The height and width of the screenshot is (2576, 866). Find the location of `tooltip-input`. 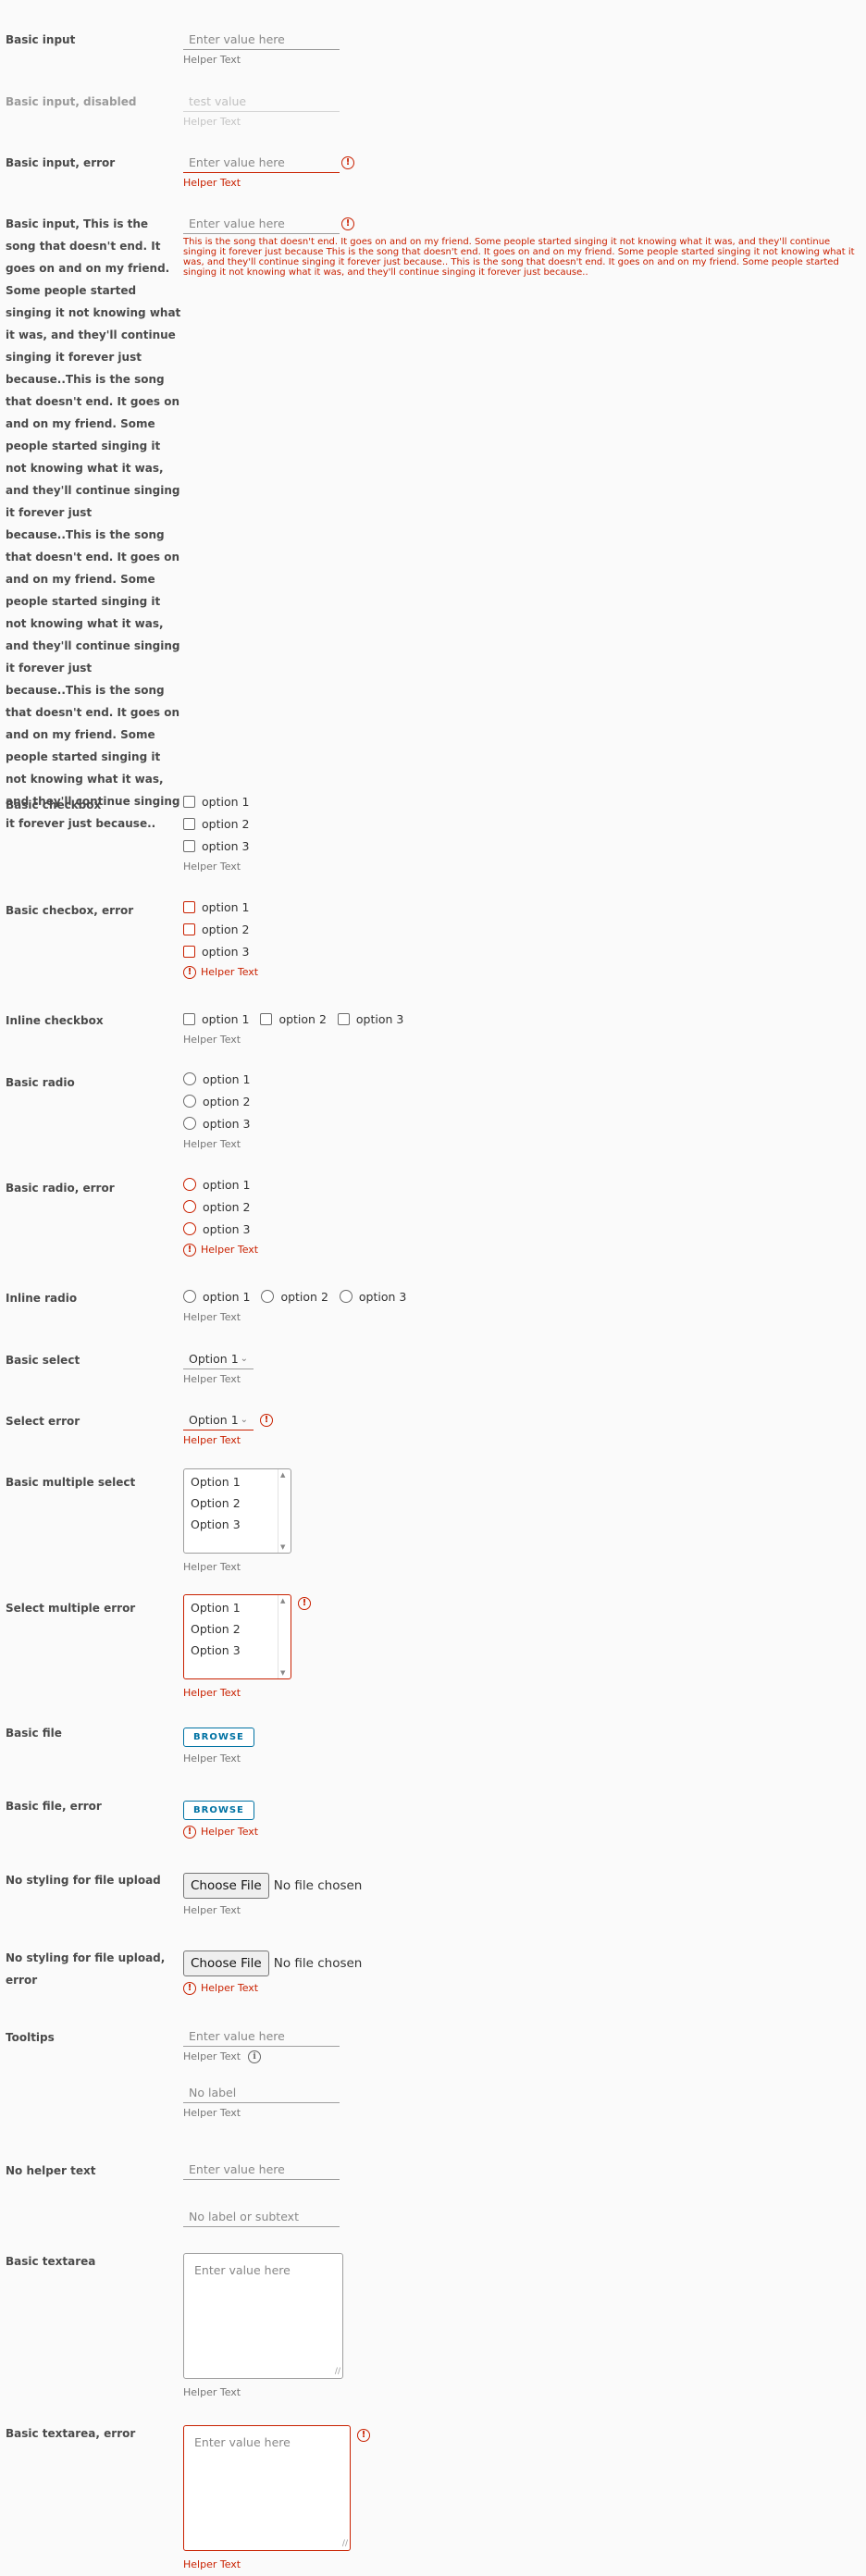

tooltip-input is located at coordinates (261, 2036).